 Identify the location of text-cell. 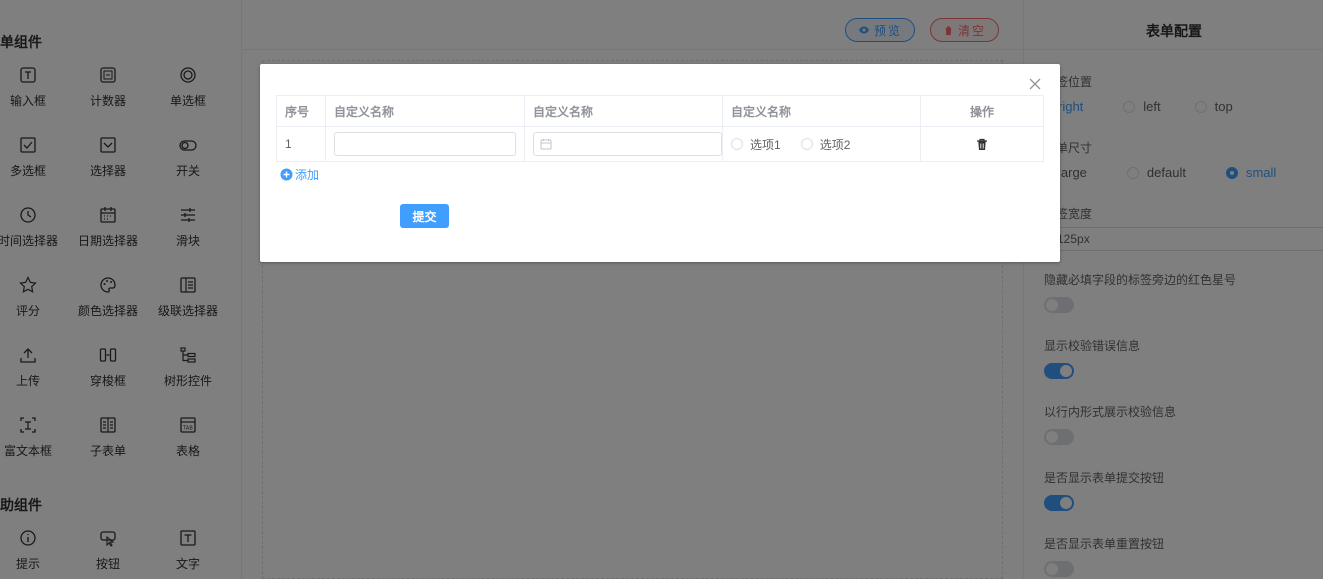
(425, 144).